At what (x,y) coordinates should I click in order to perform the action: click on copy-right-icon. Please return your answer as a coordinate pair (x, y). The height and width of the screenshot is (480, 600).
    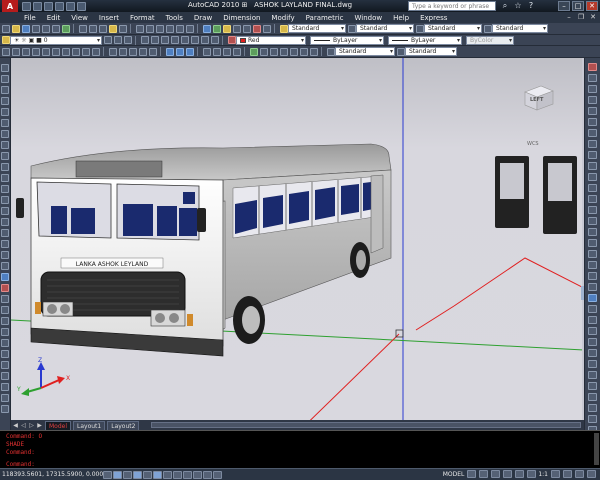
    Looking at the image, I should click on (592, 78).